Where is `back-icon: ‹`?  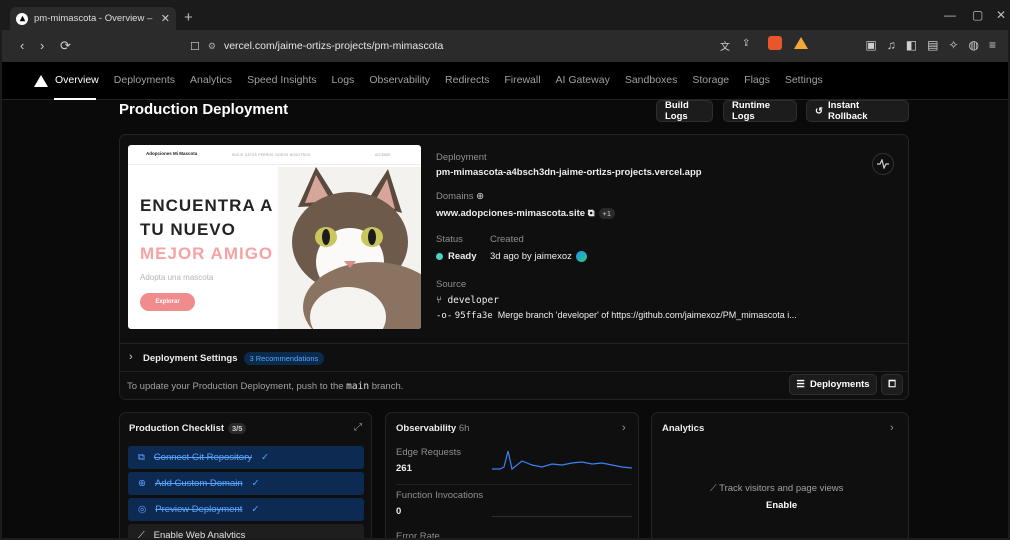
back-icon: ‹ is located at coordinates (22, 45).